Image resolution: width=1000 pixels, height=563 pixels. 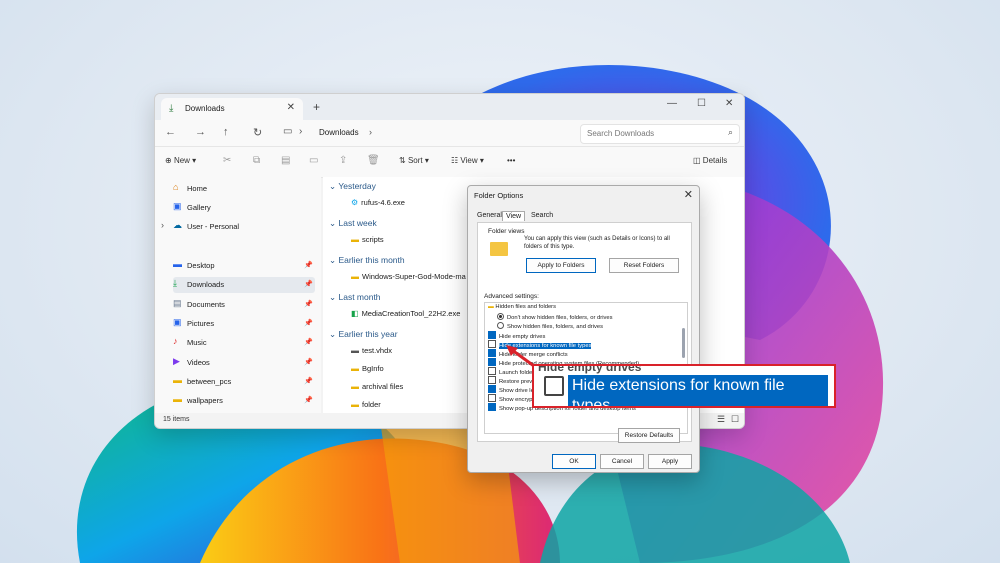 I want to click on callout-label: Hide extensions for known file types, so click(x=698, y=390).